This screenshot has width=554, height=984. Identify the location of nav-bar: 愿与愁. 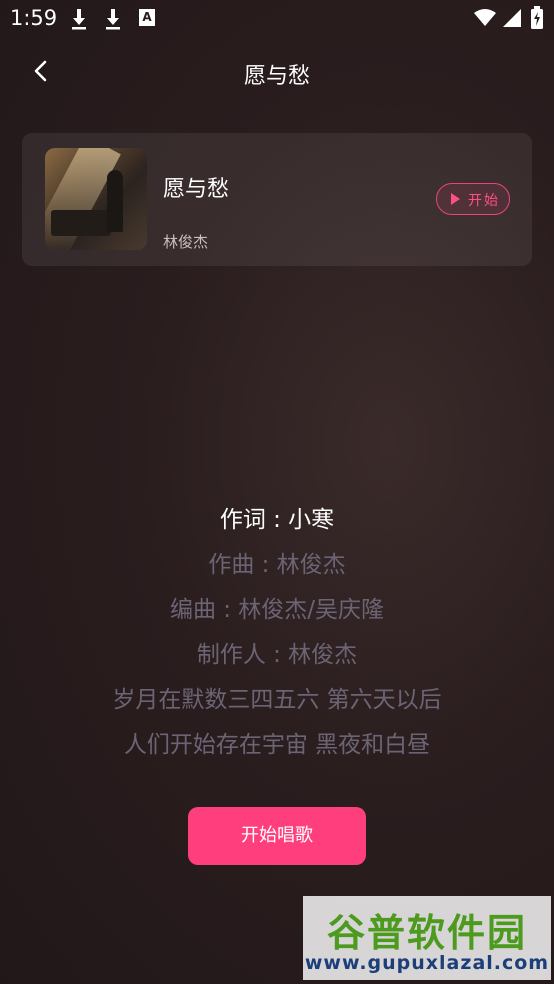
(277, 71).